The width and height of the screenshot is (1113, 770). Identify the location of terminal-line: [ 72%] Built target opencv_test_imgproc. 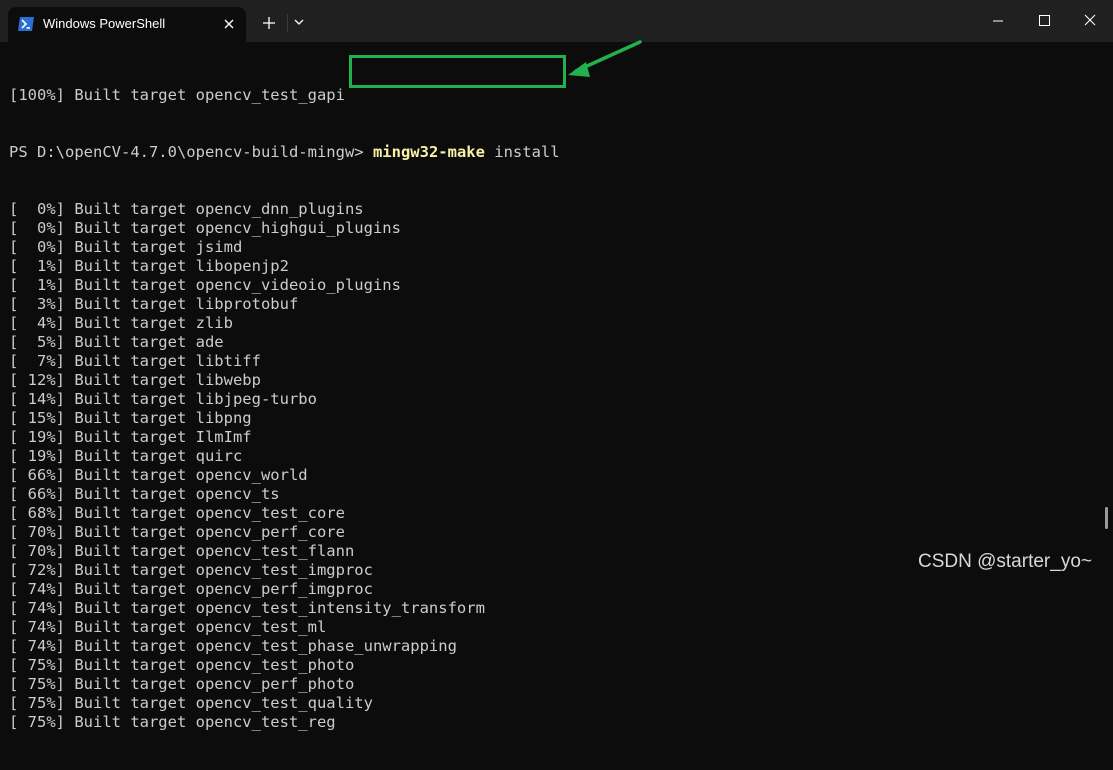
(191, 570).